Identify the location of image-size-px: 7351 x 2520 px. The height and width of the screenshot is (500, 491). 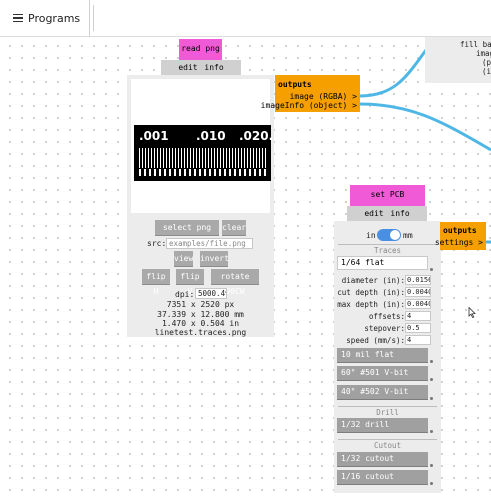
(200, 304).